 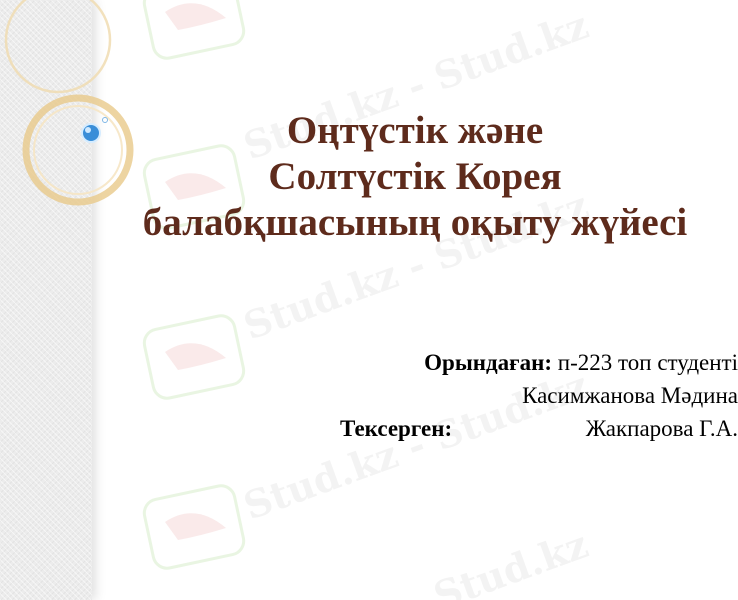 I want to click on blue-bead-icon, so click(x=91, y=133).